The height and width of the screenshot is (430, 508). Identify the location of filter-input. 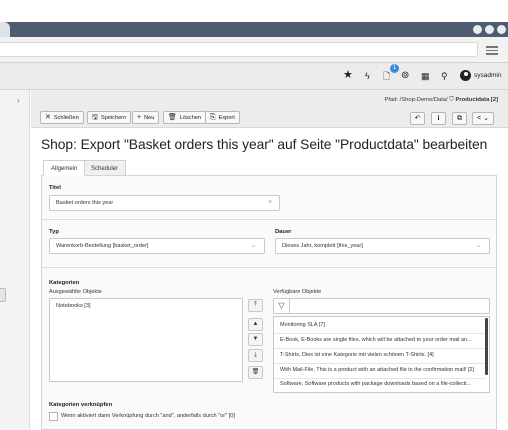
(381, 306).